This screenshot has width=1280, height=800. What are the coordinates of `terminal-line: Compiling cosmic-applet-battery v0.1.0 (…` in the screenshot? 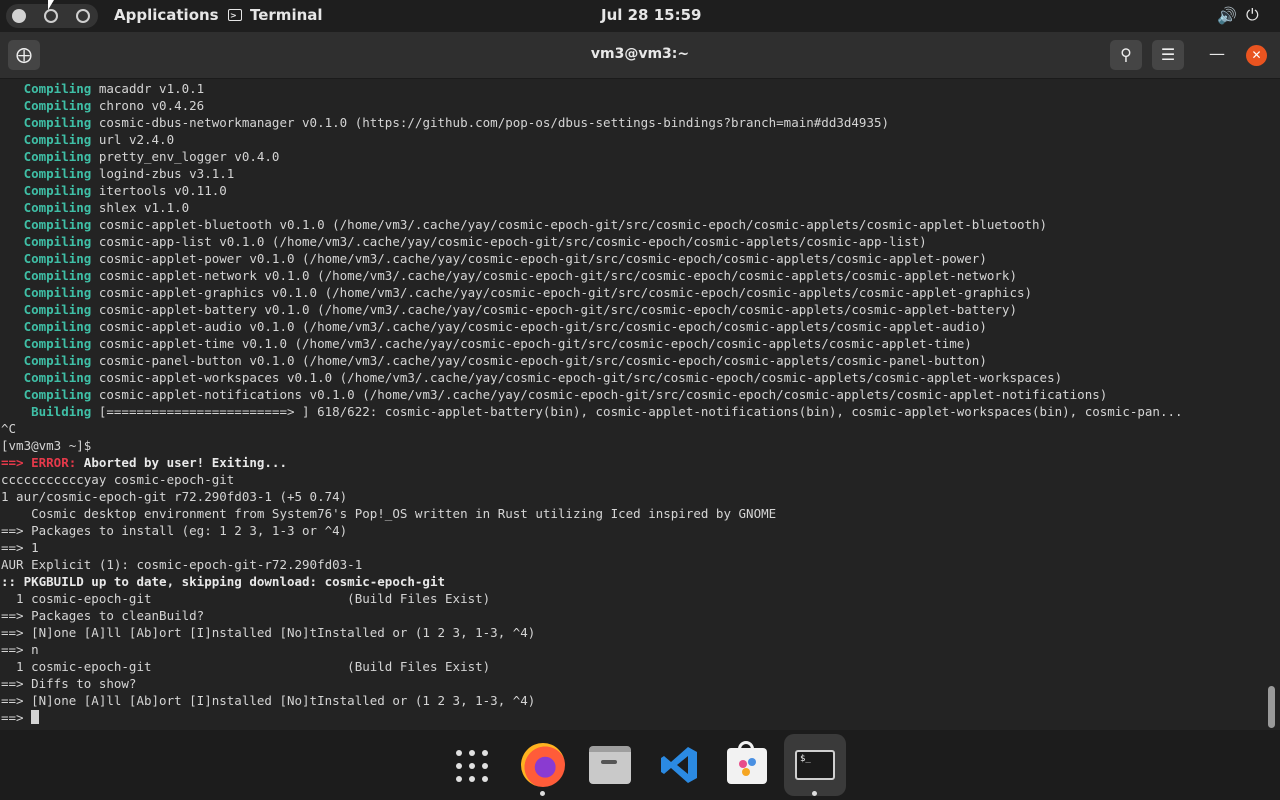 It's located at (509, 309).